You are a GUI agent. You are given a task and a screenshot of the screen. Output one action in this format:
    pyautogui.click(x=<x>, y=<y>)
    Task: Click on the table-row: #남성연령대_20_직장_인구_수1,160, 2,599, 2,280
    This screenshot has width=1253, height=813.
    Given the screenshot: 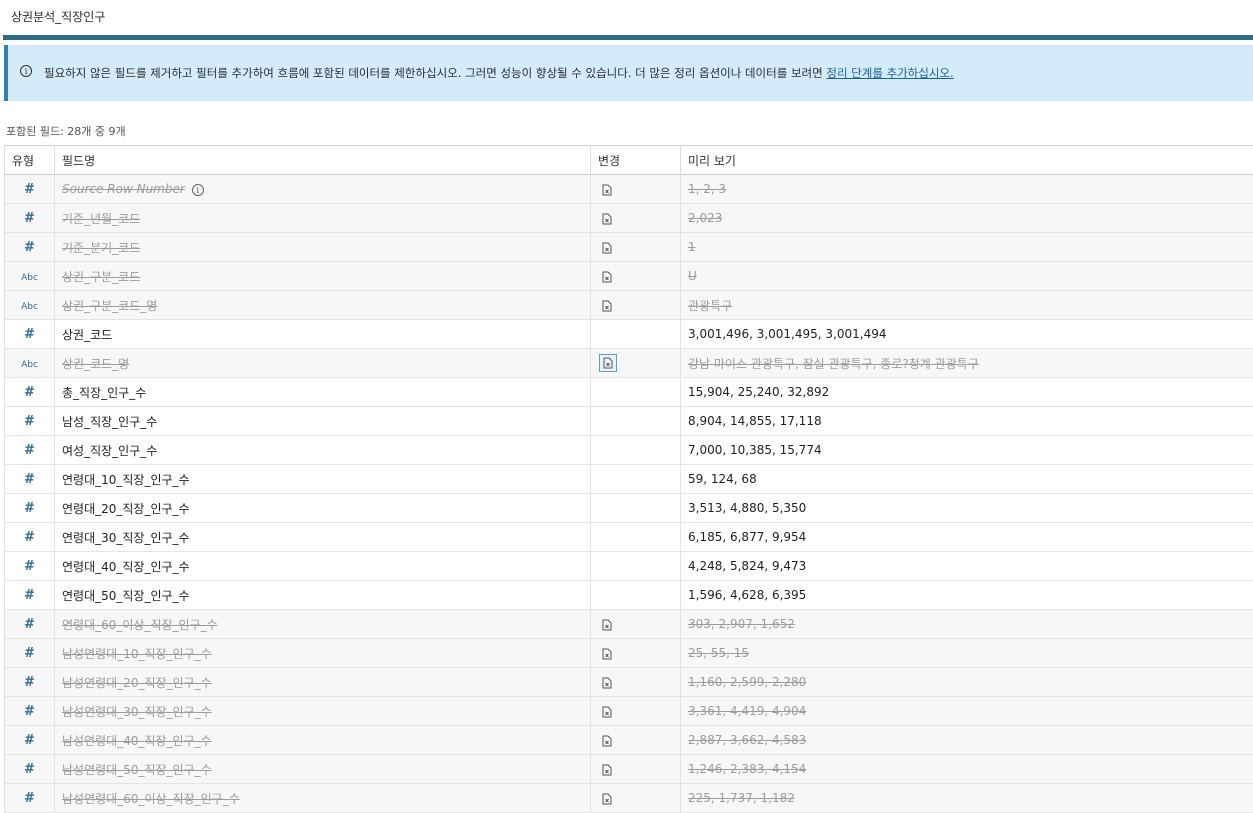 What is the action you would take?
    pyautogui.click(x=629, y=682)
    